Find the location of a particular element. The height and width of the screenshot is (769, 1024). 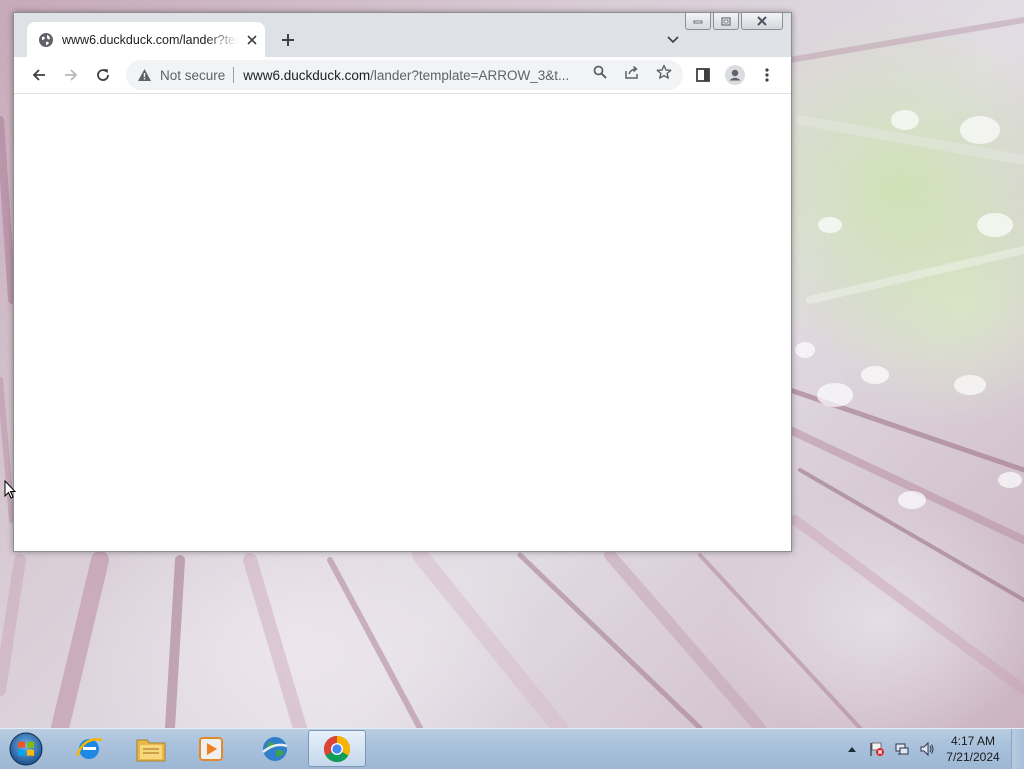

taskbar-windows-explorer is located at coordinates (151, 748).